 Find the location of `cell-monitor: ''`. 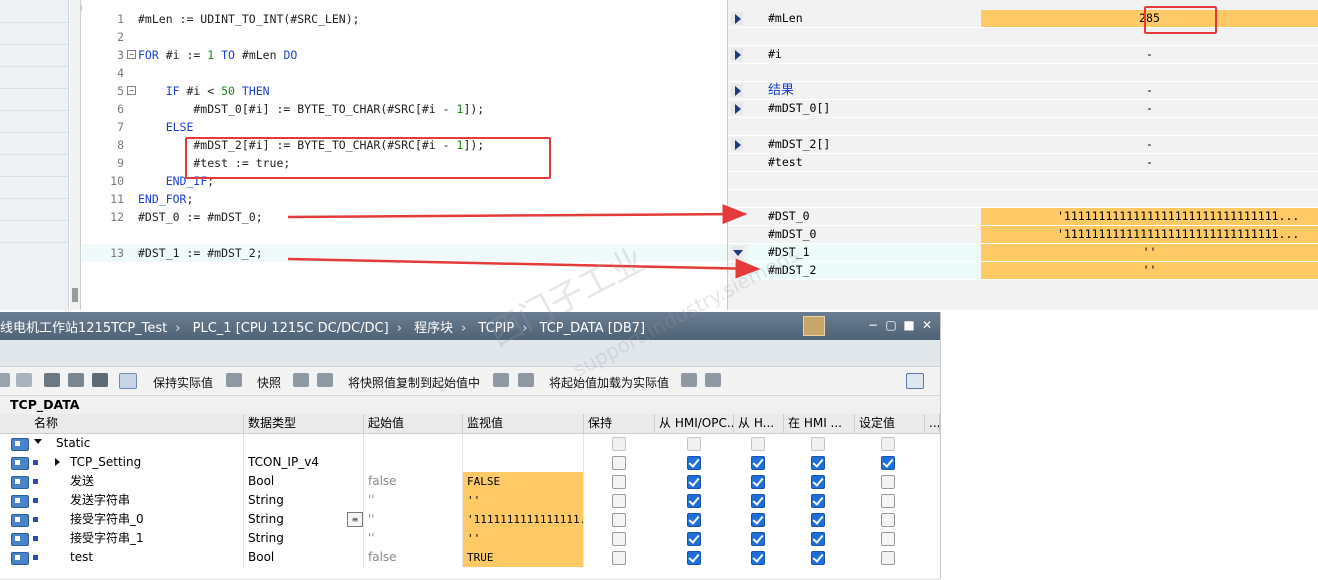

cell-monitor: '' is located at coordinates (523, 500).